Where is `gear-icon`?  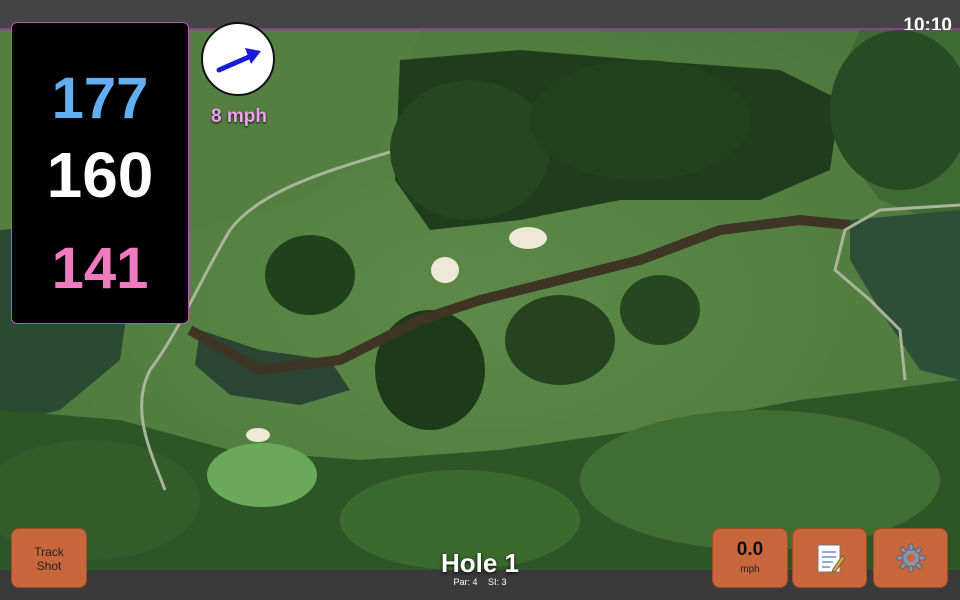
gear-icon is located at coordinates (910, 558).